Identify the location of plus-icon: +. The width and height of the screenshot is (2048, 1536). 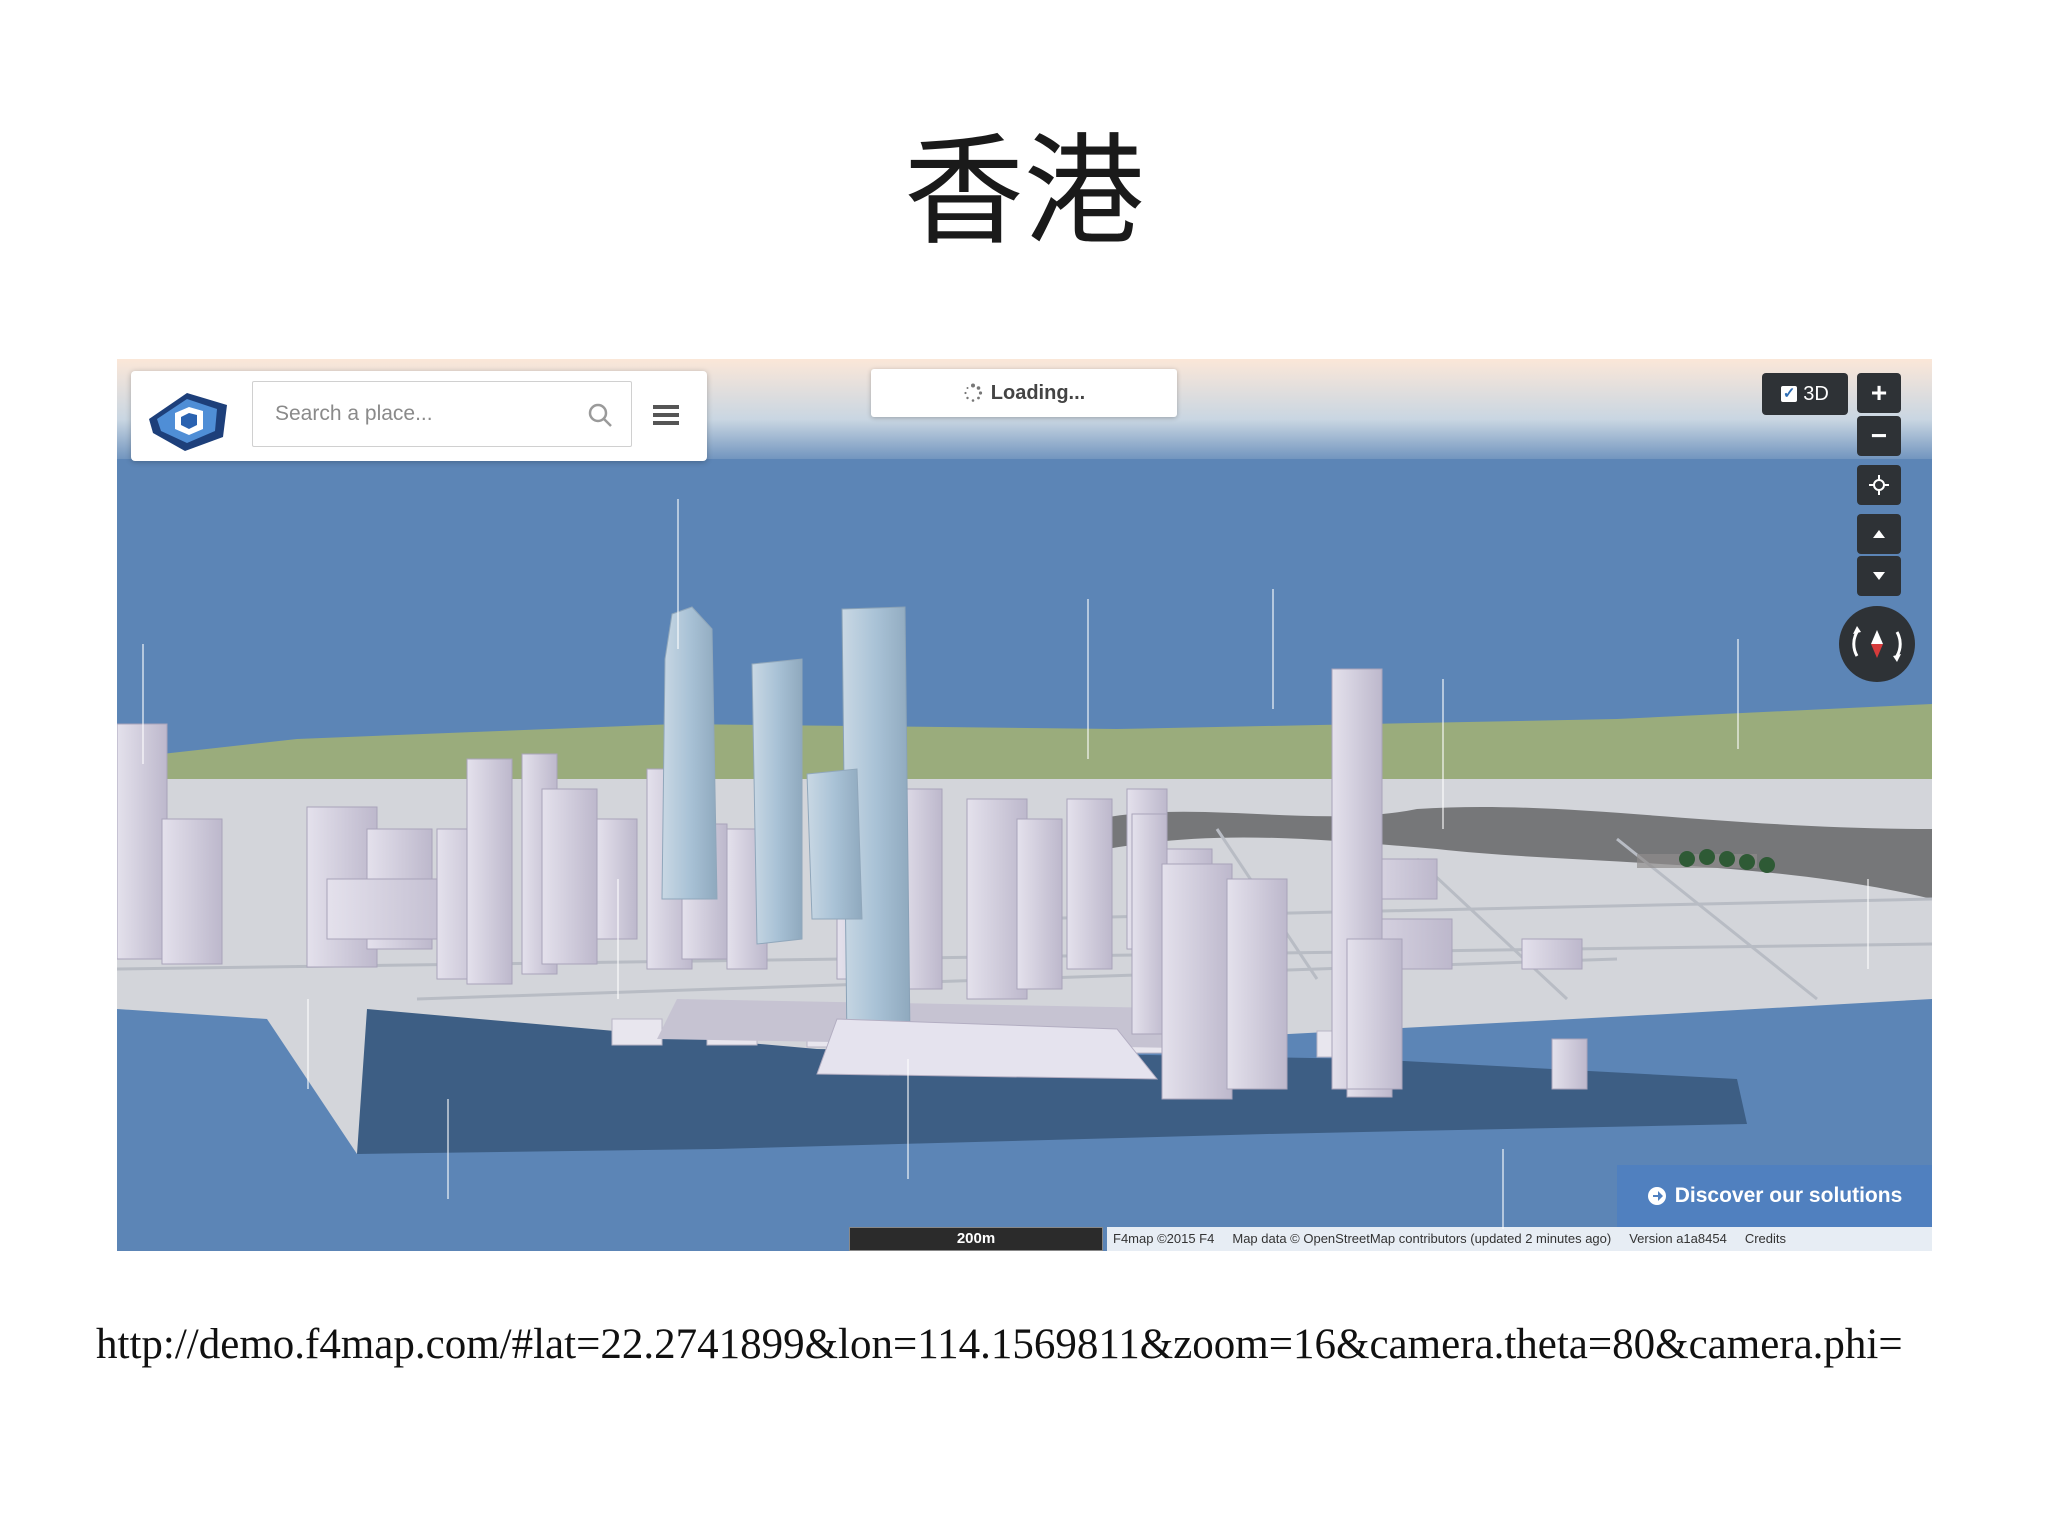
(1879, 392).